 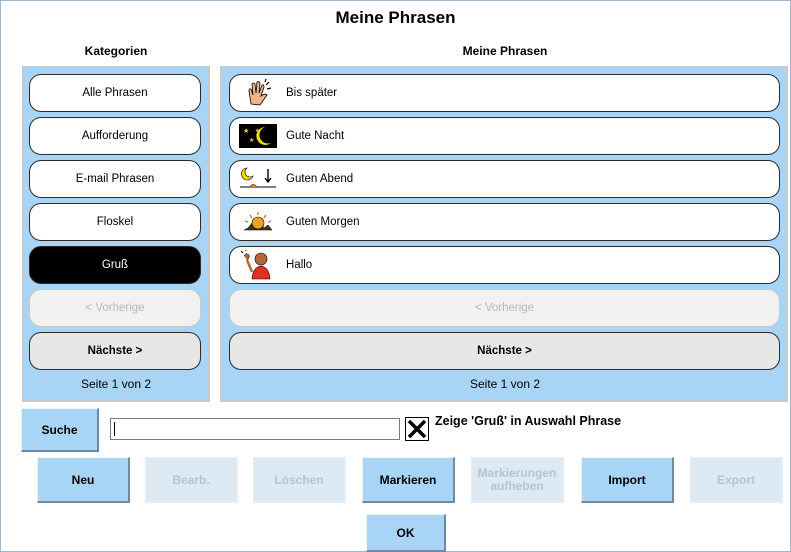 I want to click on phrases-next-button: Nächste >, so click(x=504, y=351).